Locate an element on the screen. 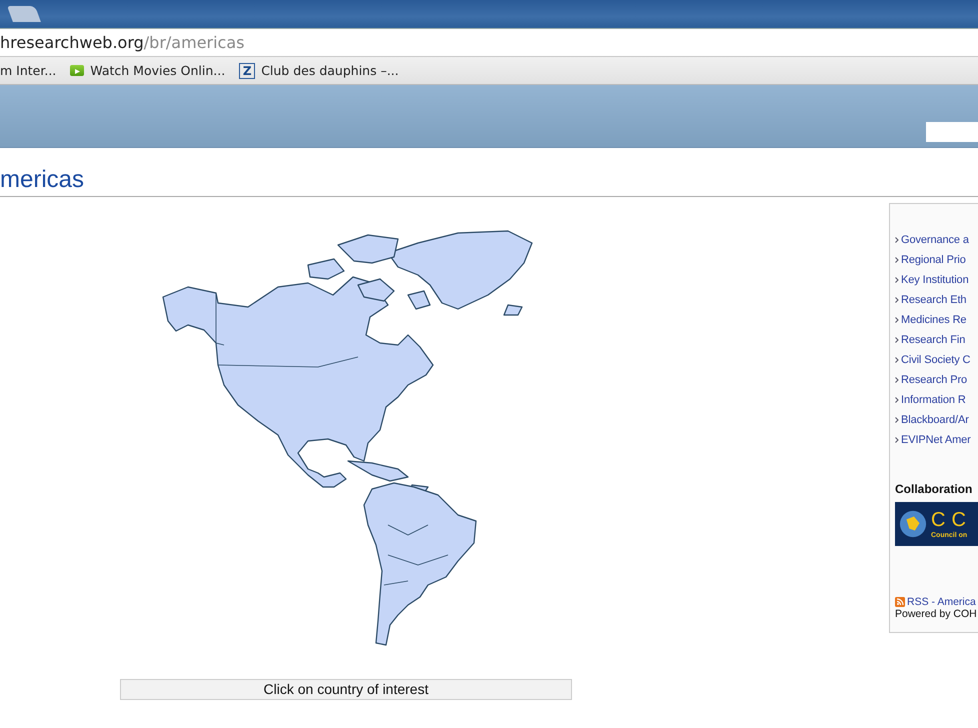 The image size is (978, 728). search-field is located at coordinates (952, 132).